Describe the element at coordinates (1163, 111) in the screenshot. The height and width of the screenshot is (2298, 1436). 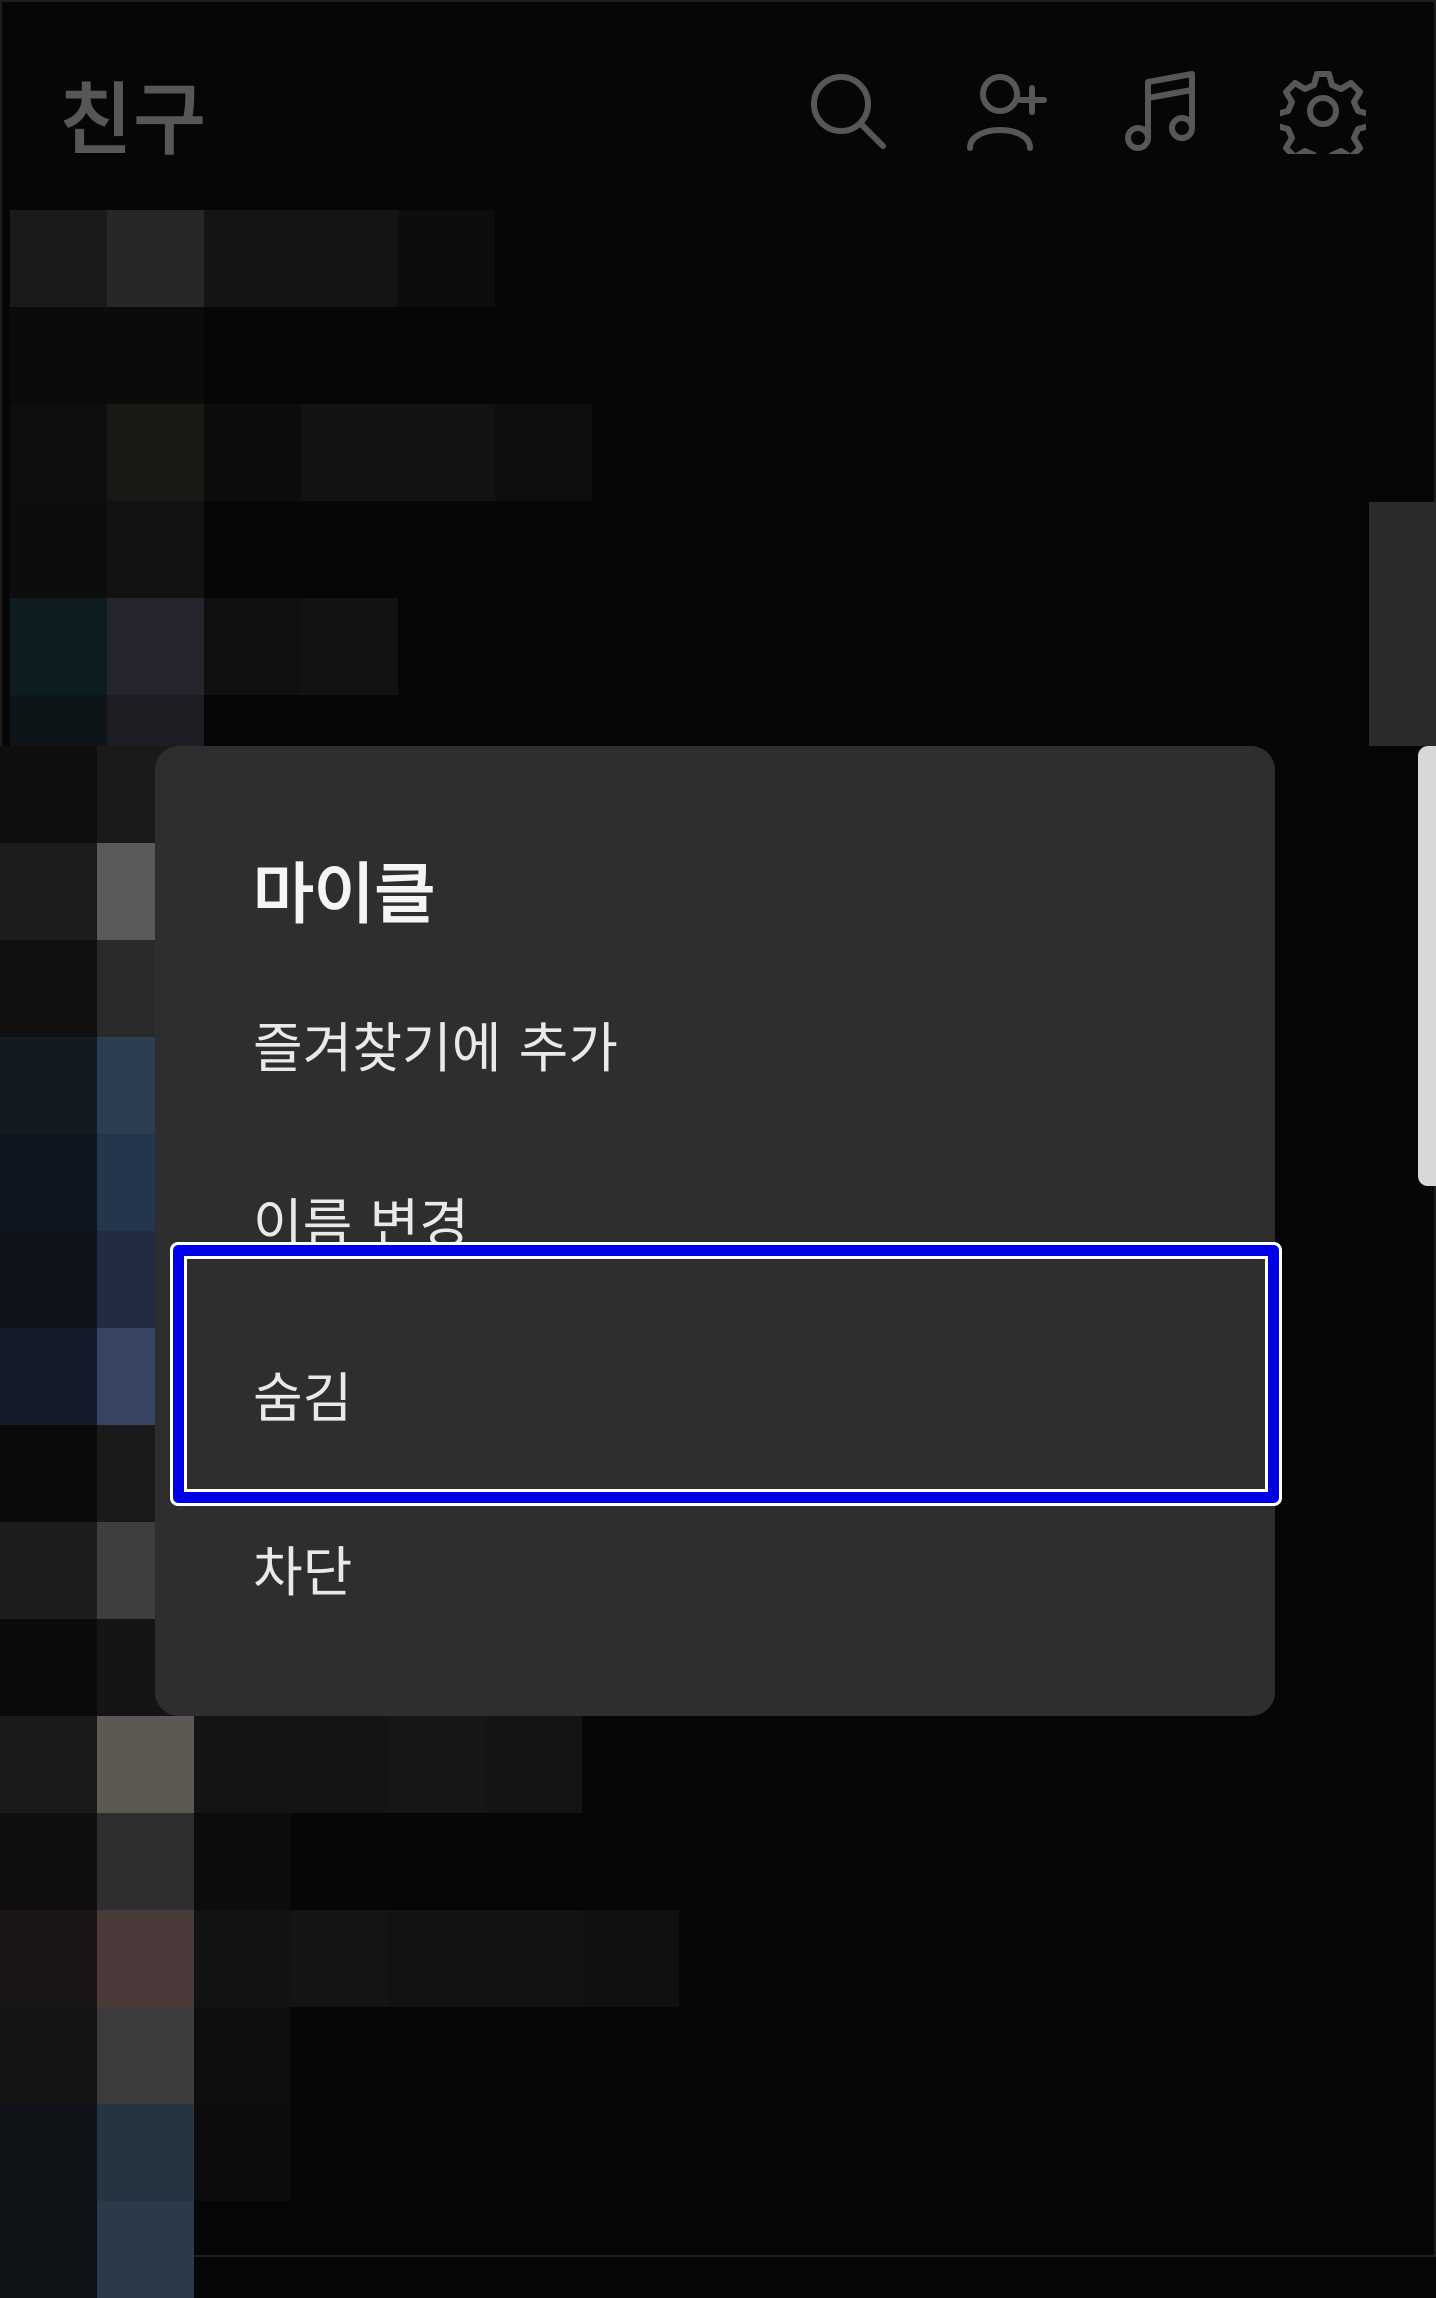
I see `music-icon` at that location.